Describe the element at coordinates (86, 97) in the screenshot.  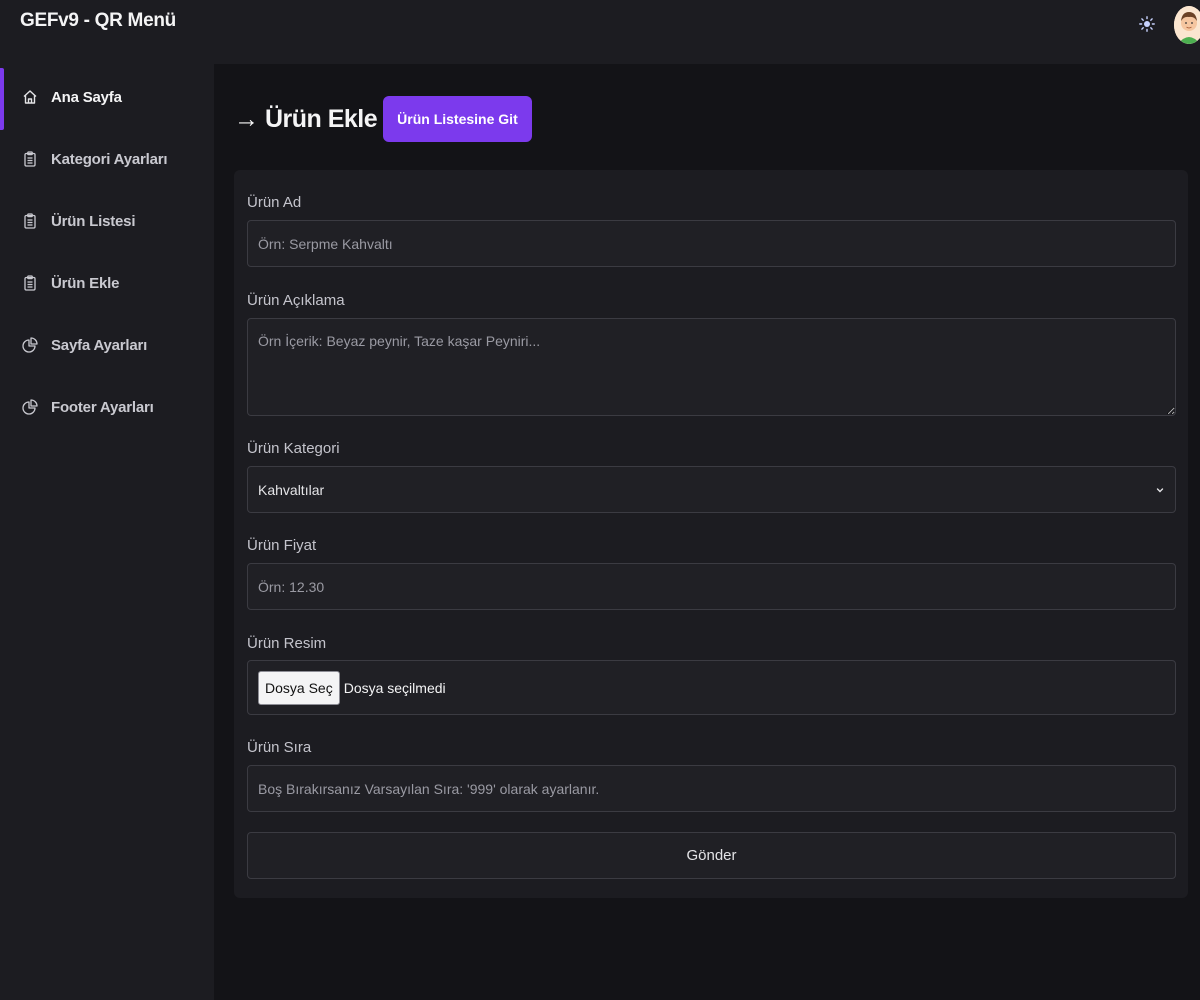
I see `sidebar-item-label: Ana Sayfa` at that location.